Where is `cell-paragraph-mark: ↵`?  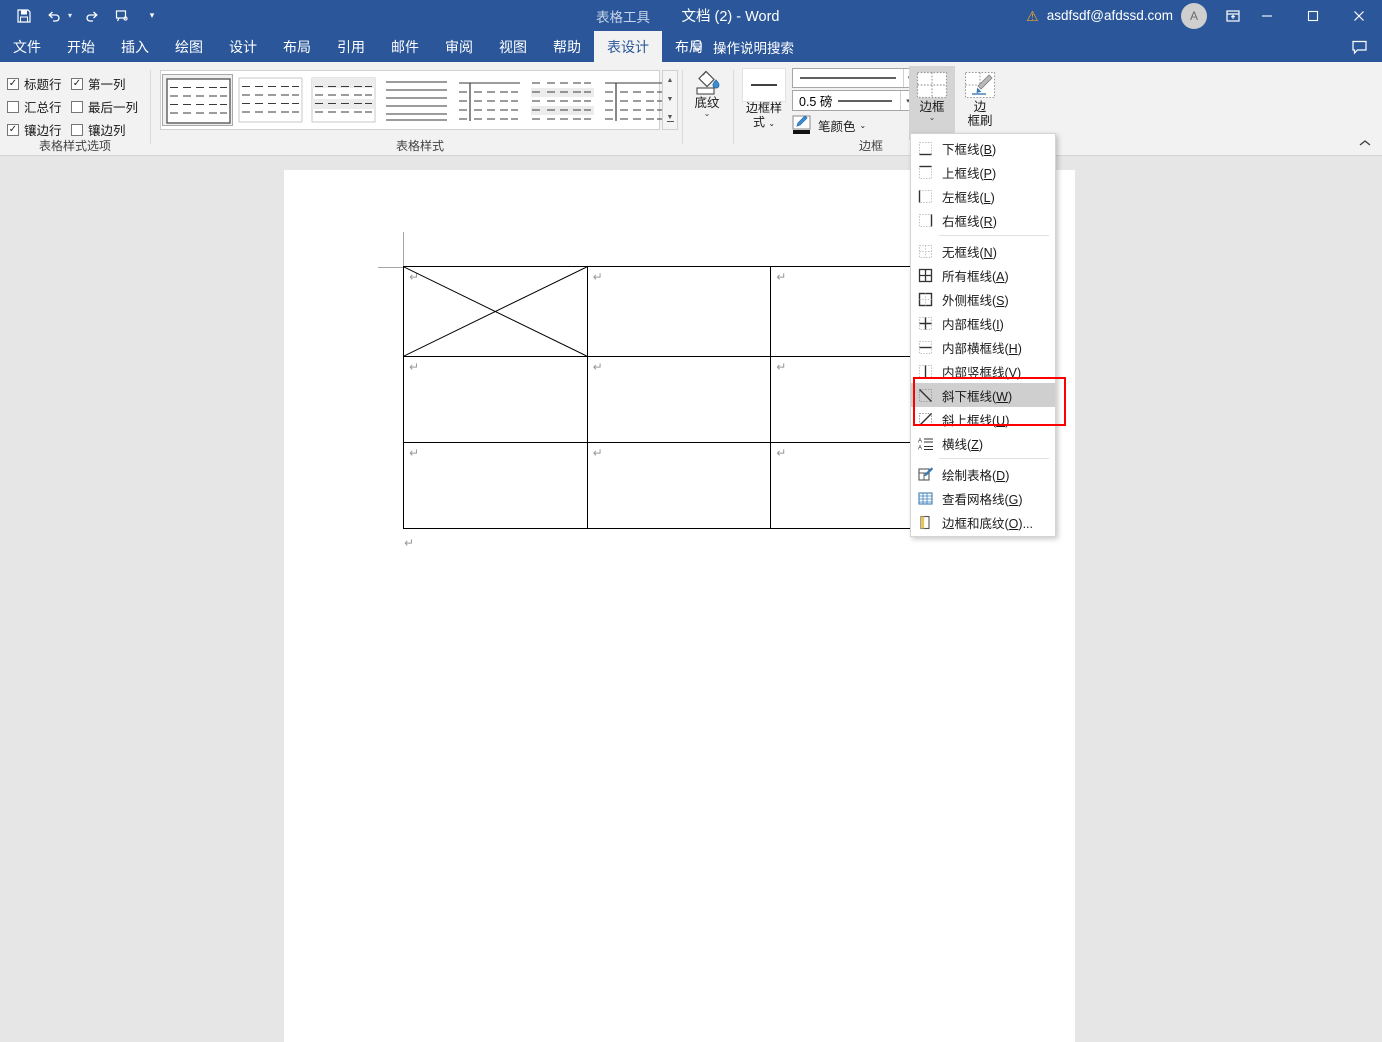 cell-paragraph-mark: ↵ is located at coordinates (414, 453).